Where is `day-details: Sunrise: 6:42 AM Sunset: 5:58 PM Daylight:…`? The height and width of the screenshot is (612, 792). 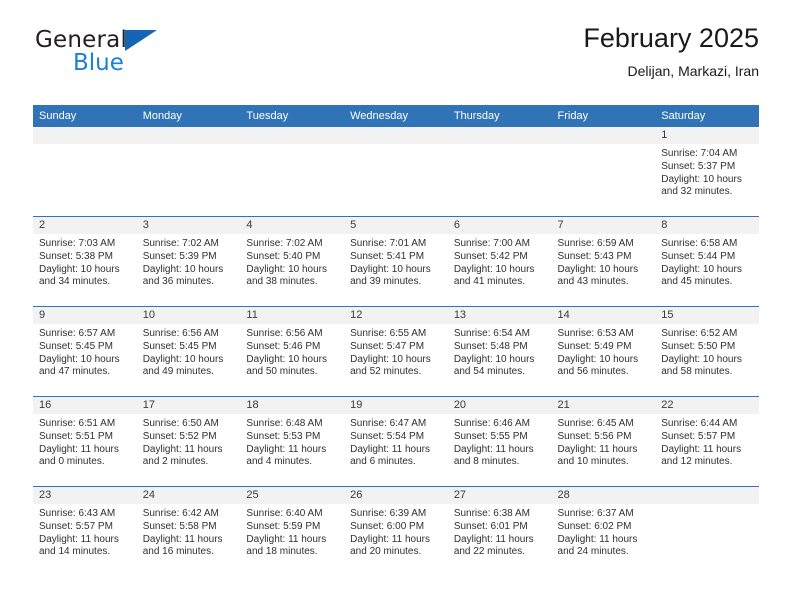
day-details: Sunrise: 6:42 AM Sunset: 5:58 PM Daylight:… is located at coordinates (189, 531).